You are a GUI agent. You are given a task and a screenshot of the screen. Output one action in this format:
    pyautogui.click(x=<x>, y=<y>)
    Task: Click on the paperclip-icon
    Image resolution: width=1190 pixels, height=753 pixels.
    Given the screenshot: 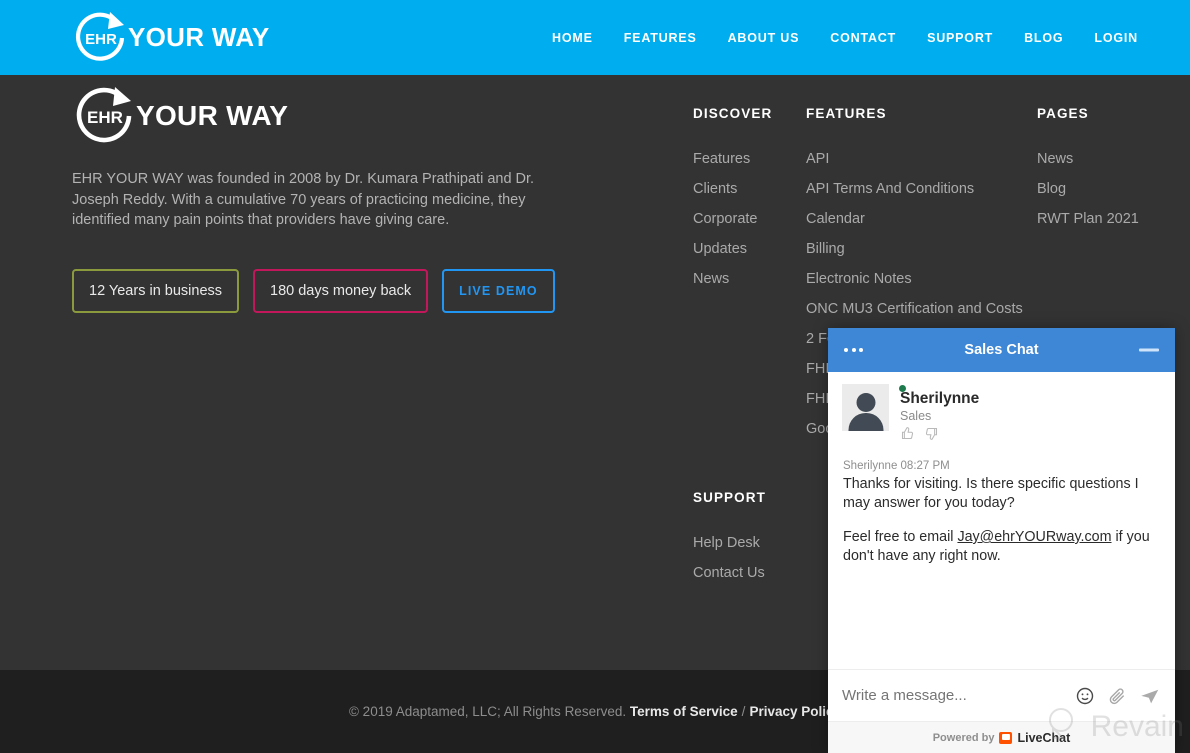 What is the action you would take?
    pyautogui.click(x=1117, y=696)
    